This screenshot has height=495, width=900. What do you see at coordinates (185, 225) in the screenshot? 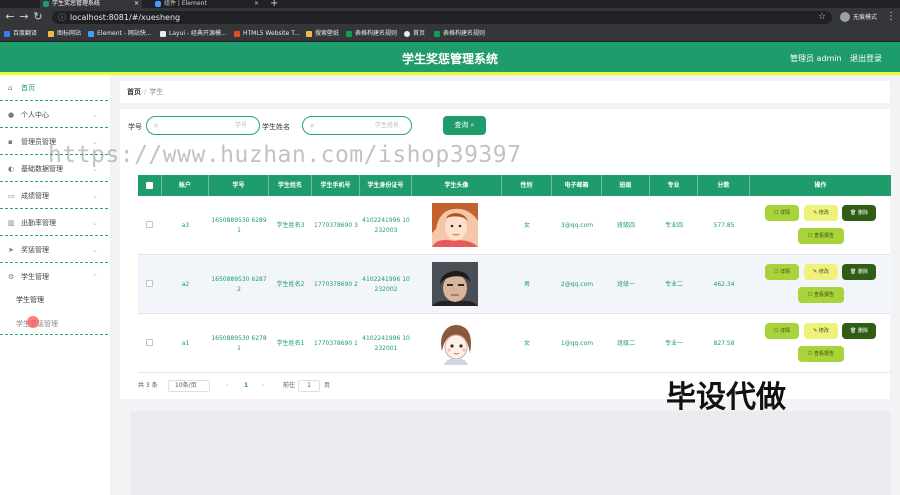
I see `cell-account: a3` at bounding box center [185, 225].